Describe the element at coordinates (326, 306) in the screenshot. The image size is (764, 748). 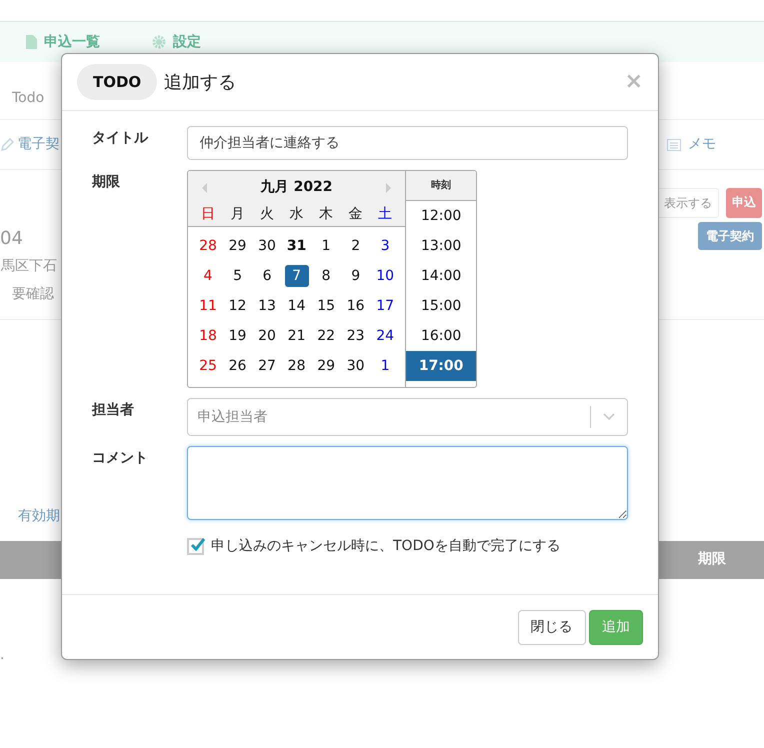
I see `calendar-day: 15` at that location.